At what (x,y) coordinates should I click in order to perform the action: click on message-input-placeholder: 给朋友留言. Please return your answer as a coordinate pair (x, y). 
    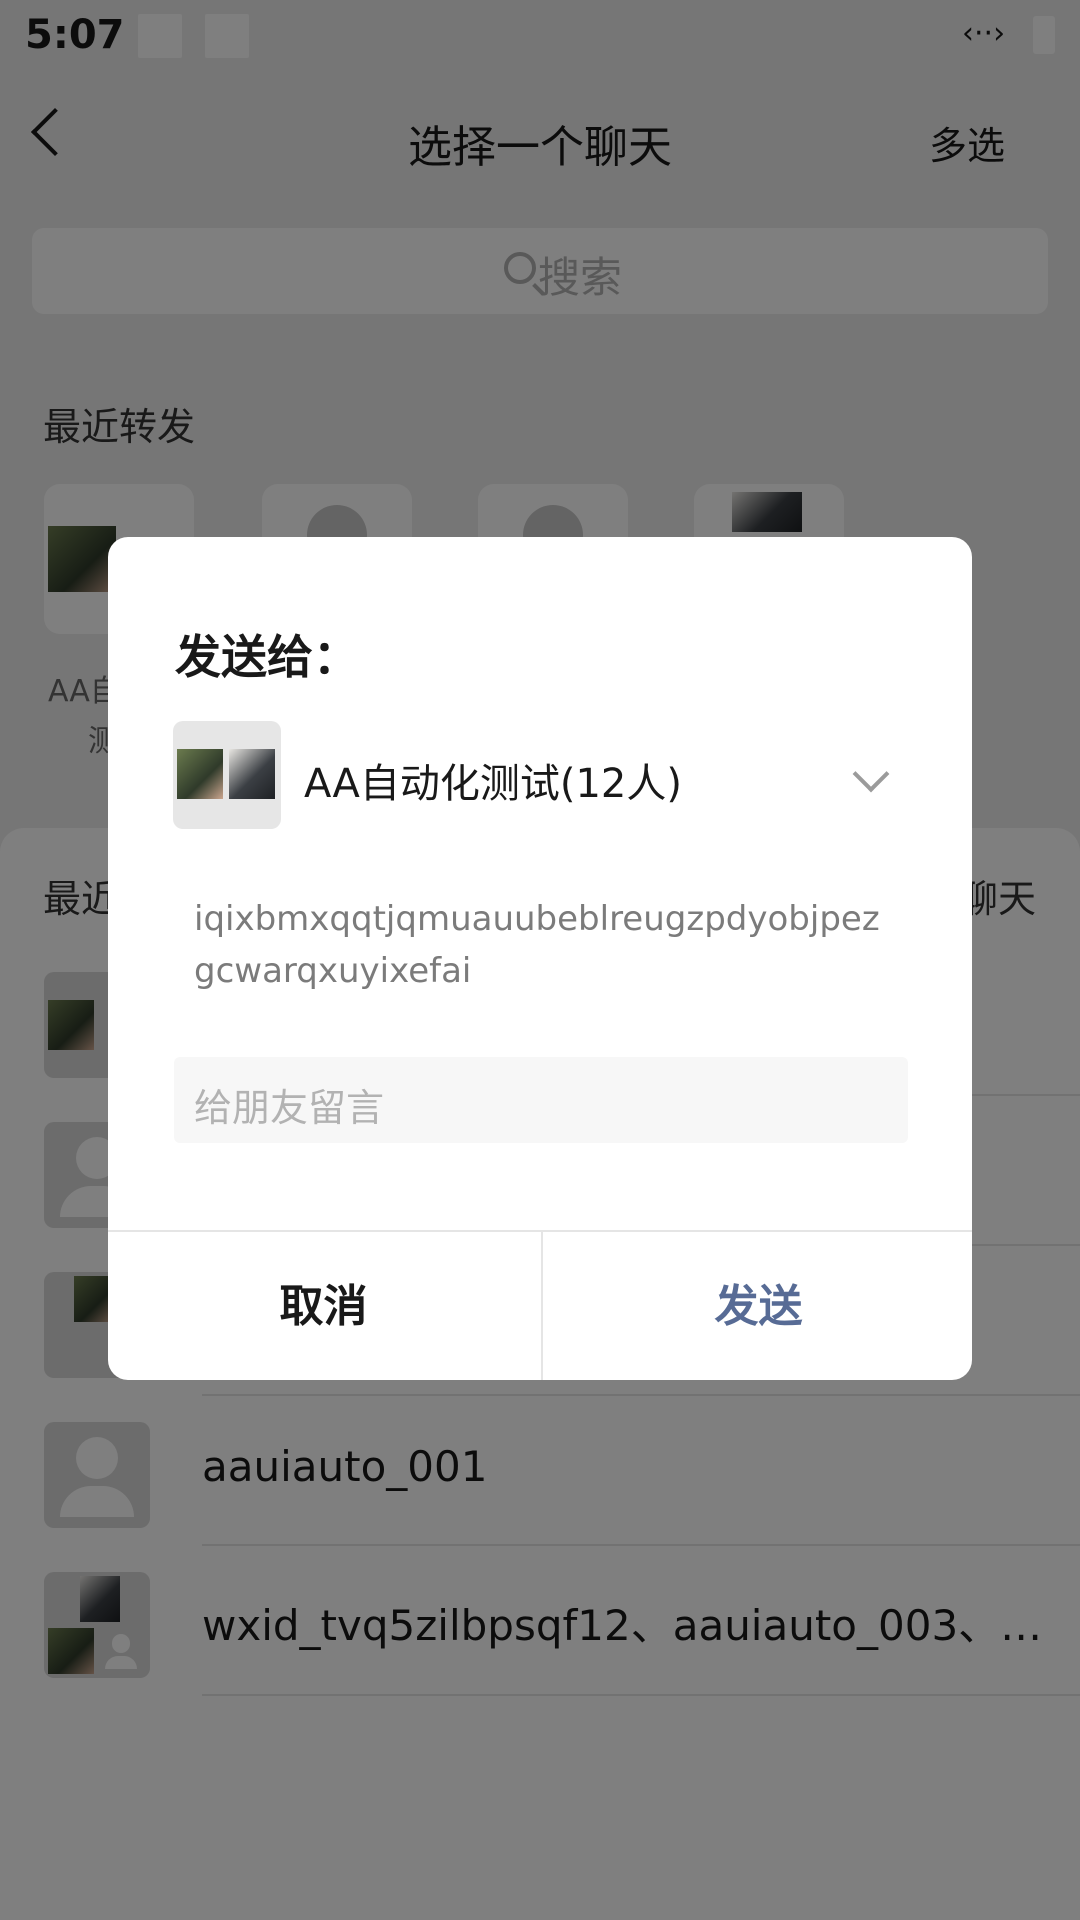
    Looking at the image, I should click on (289, 1108).